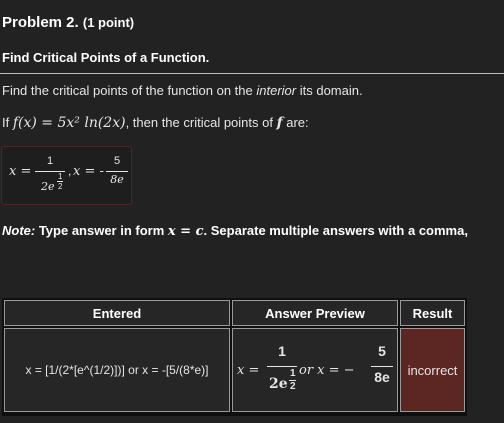 This screenshot has width=504, height=423. I want to click on answer-input-box: x = 1 2e 1 2 , x = - 5 8e, so click(66, 175).